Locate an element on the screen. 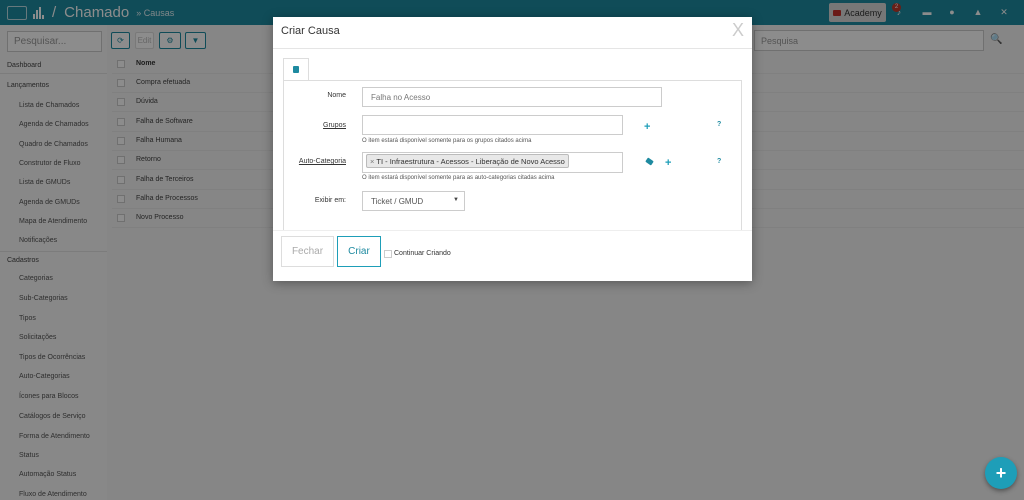 This screenshot has height=500, width=1024. grupos-label: Grupos is located at coordinates (306, 125).